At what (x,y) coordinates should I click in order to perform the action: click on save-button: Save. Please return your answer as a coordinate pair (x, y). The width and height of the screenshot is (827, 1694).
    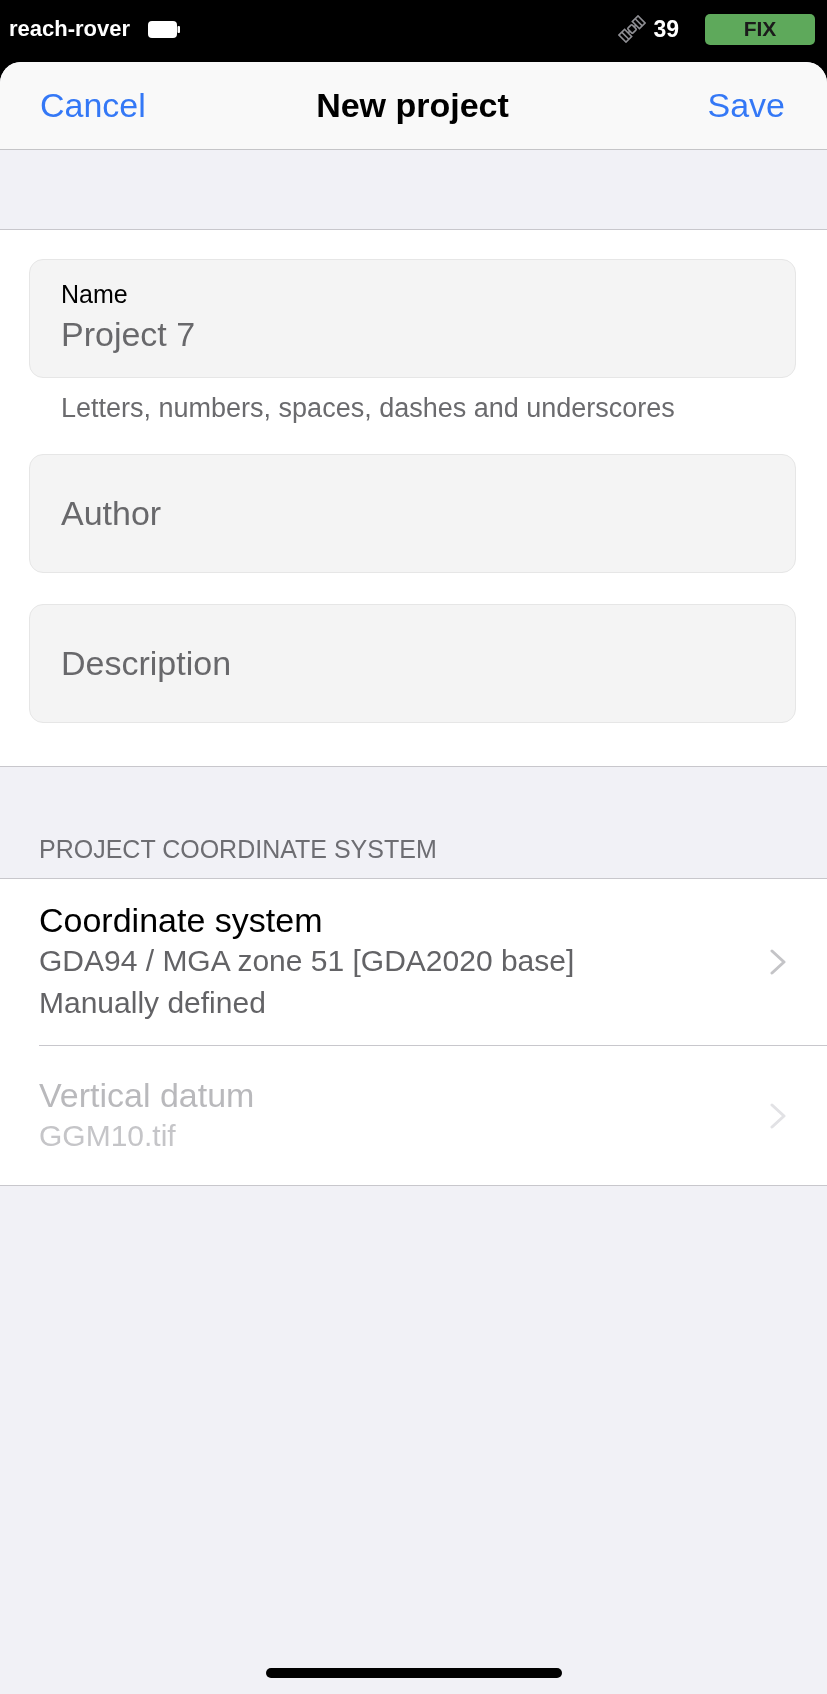
    Looking at the image, I should click on (746, 105).